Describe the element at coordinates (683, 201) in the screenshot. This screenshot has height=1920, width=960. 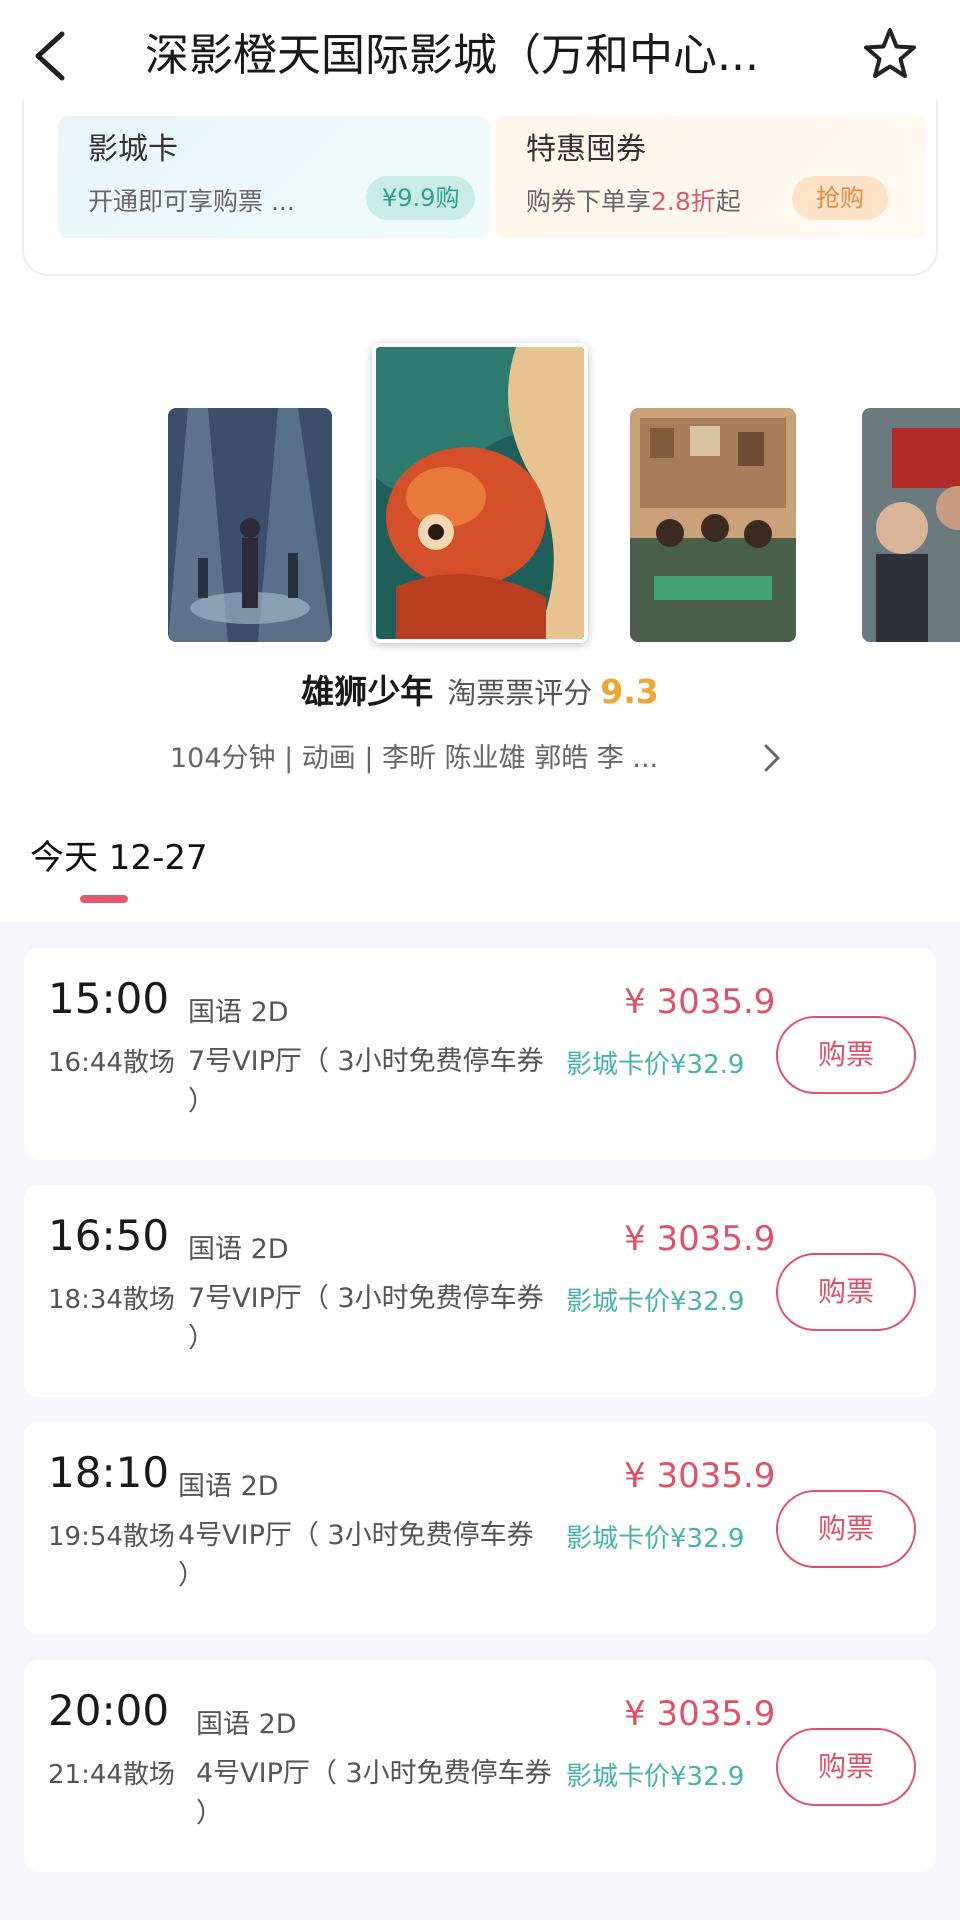
I see `promo-discount: 2.8折` at that location.